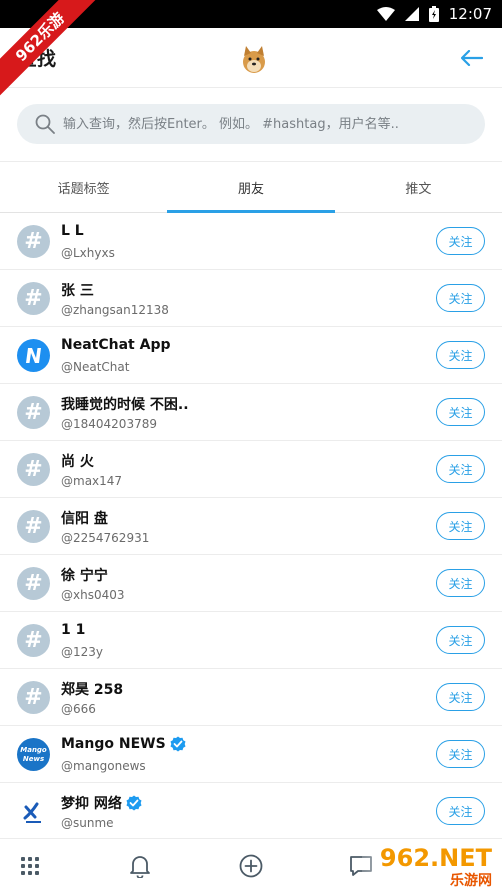  What do you see at coordinates (251, 697) in the screenshot?
I see `user-row: # 郑昊 258 @666 关注` at bounding box center [251, 697].